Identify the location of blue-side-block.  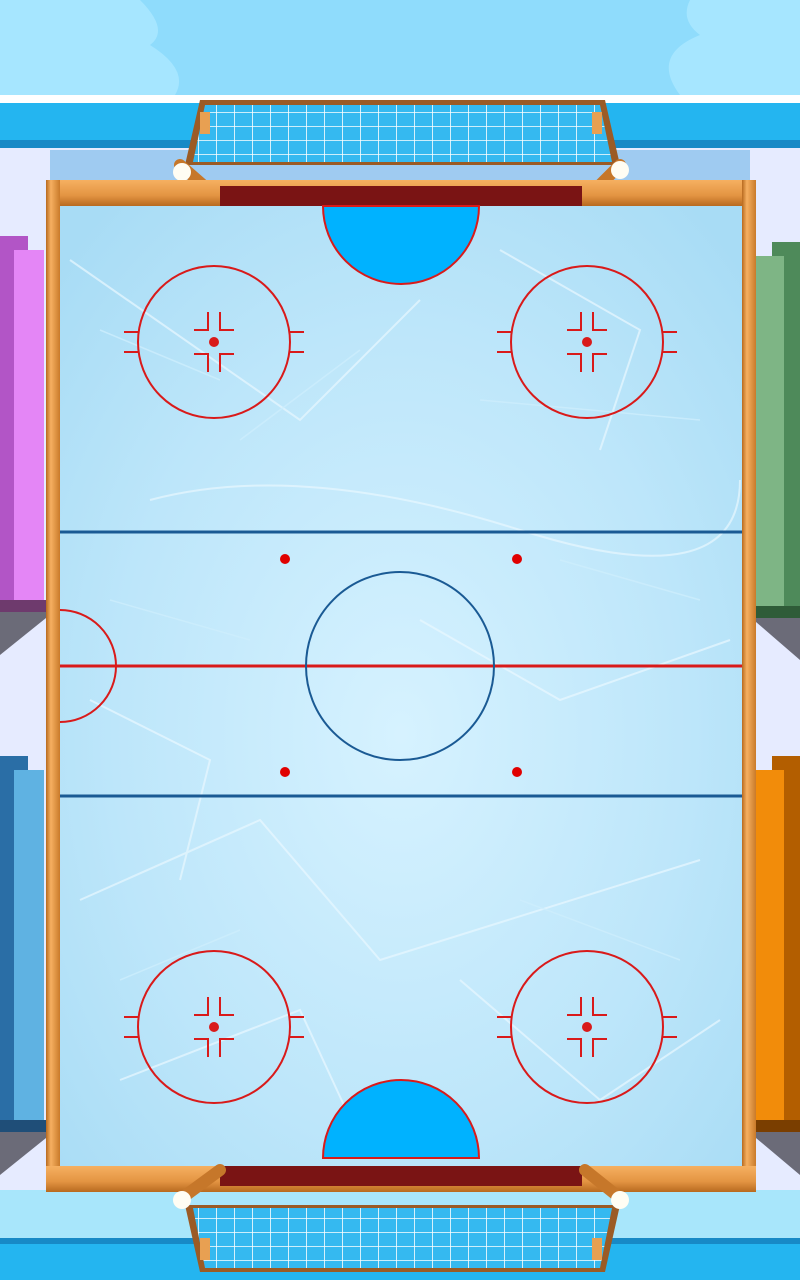
(23, 965).